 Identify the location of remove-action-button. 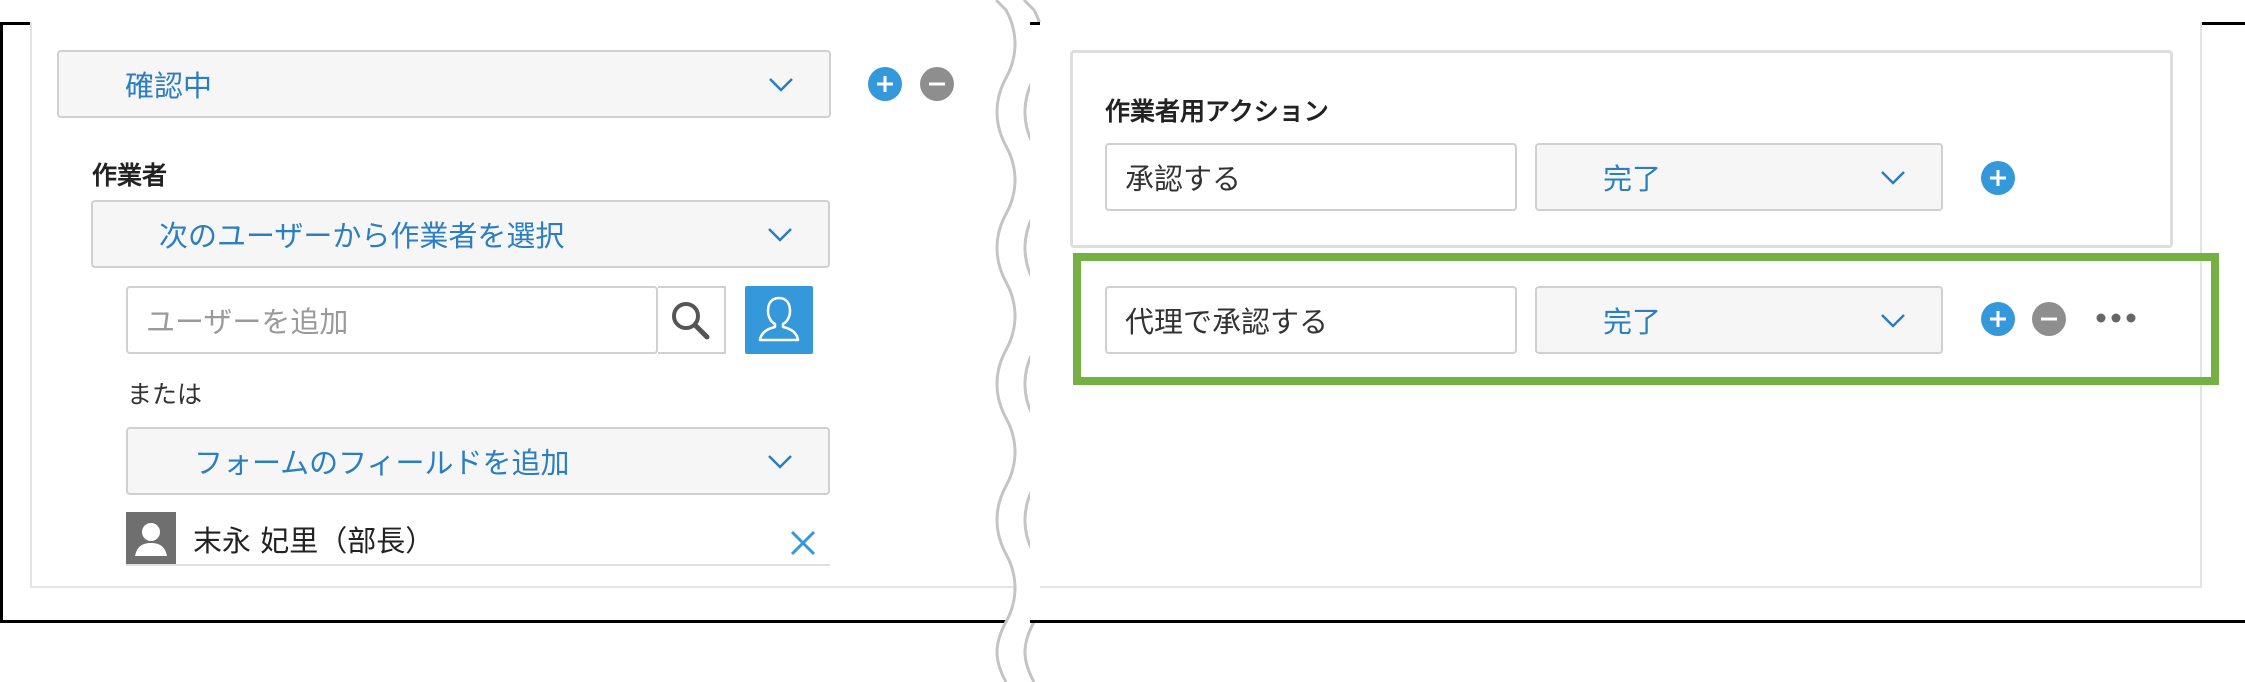
(2049, 319).